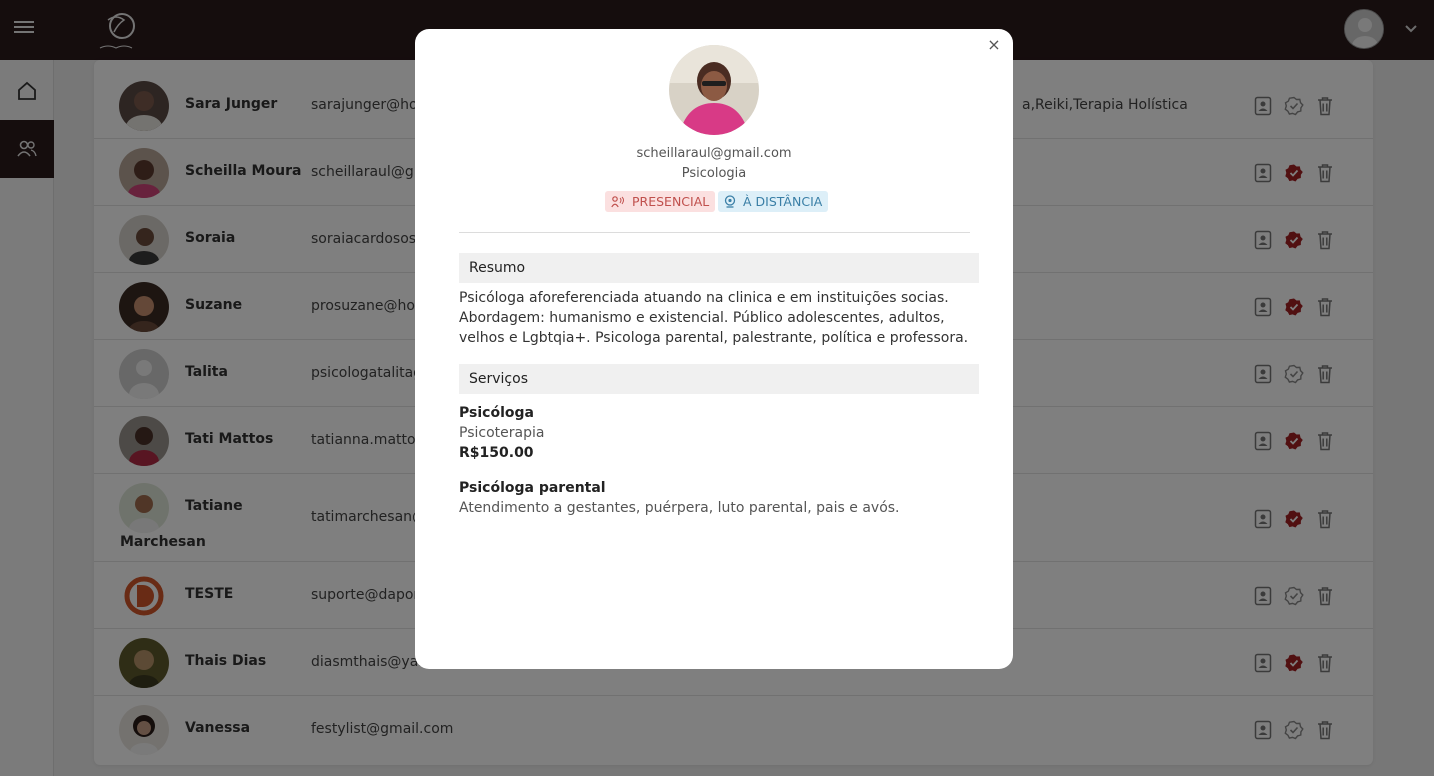 This screenshot has height=776, width=1434. What do you see at coordinates (502, 433) in the screenshot?
I see `service-description: Psicoterapia` at bounding box center [502, 433].